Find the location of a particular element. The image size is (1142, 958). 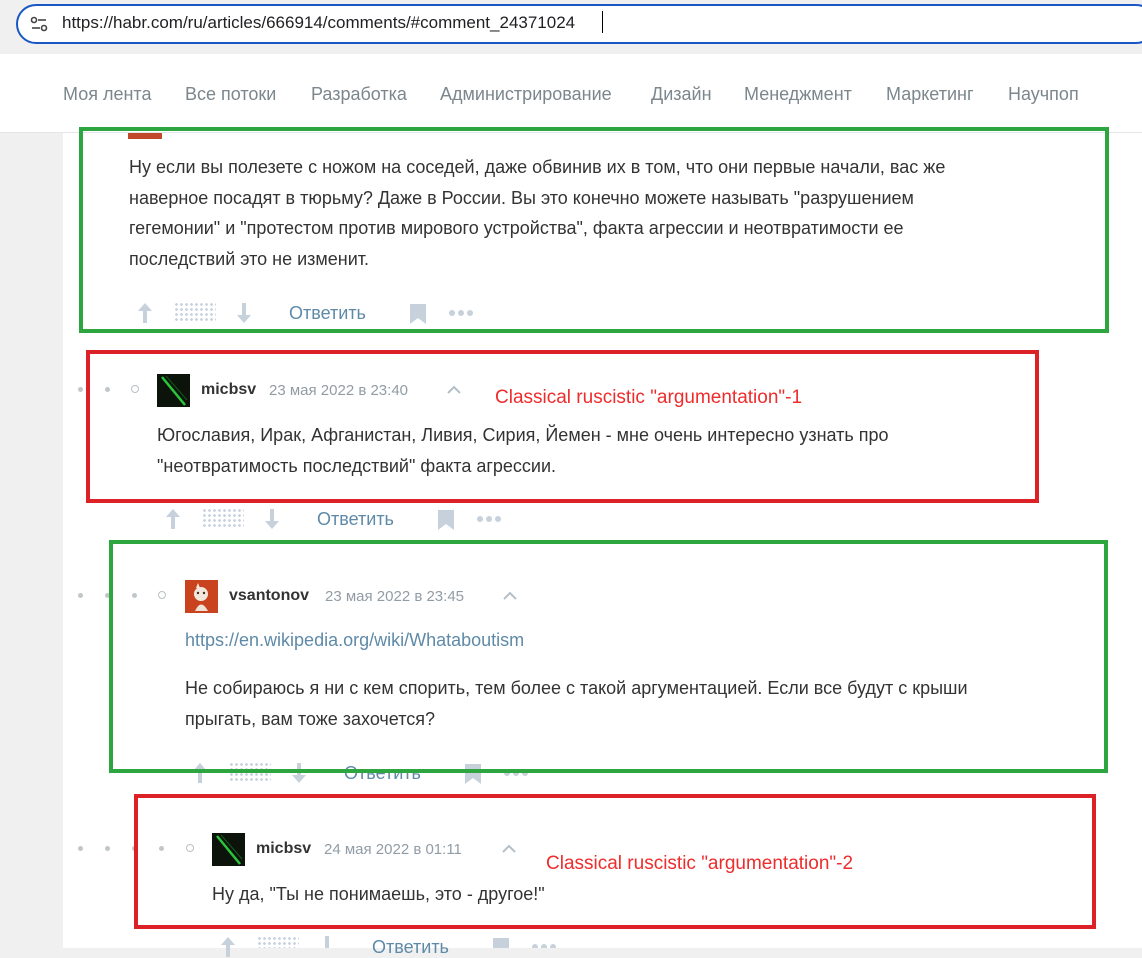

nav-item-design: Дизайн is located at coordinates (681, 94).